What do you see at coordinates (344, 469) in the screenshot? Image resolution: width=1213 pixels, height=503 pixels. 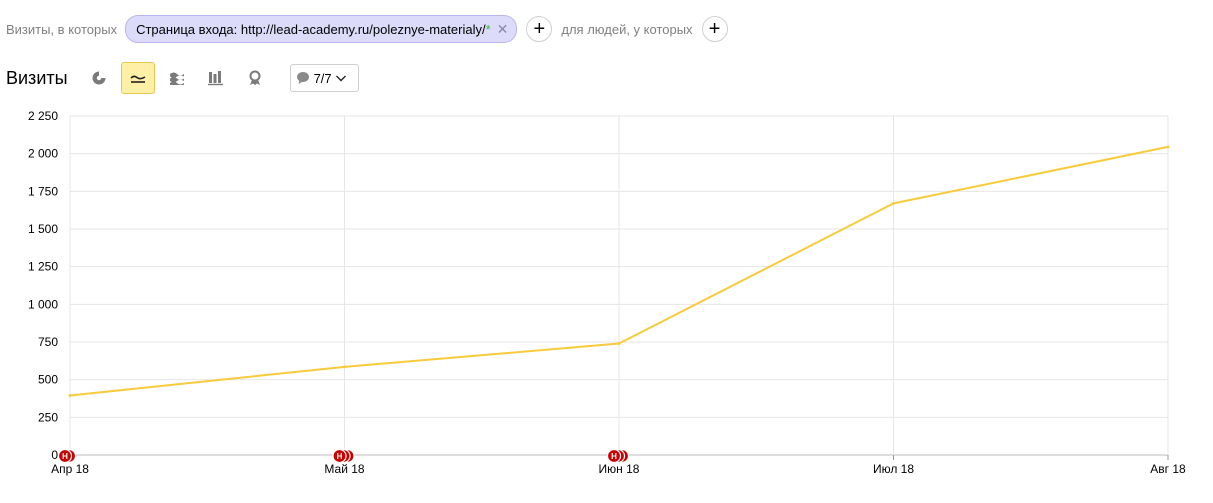 I see `x-tick-label: Май 18` at bounding box center [344, 469].